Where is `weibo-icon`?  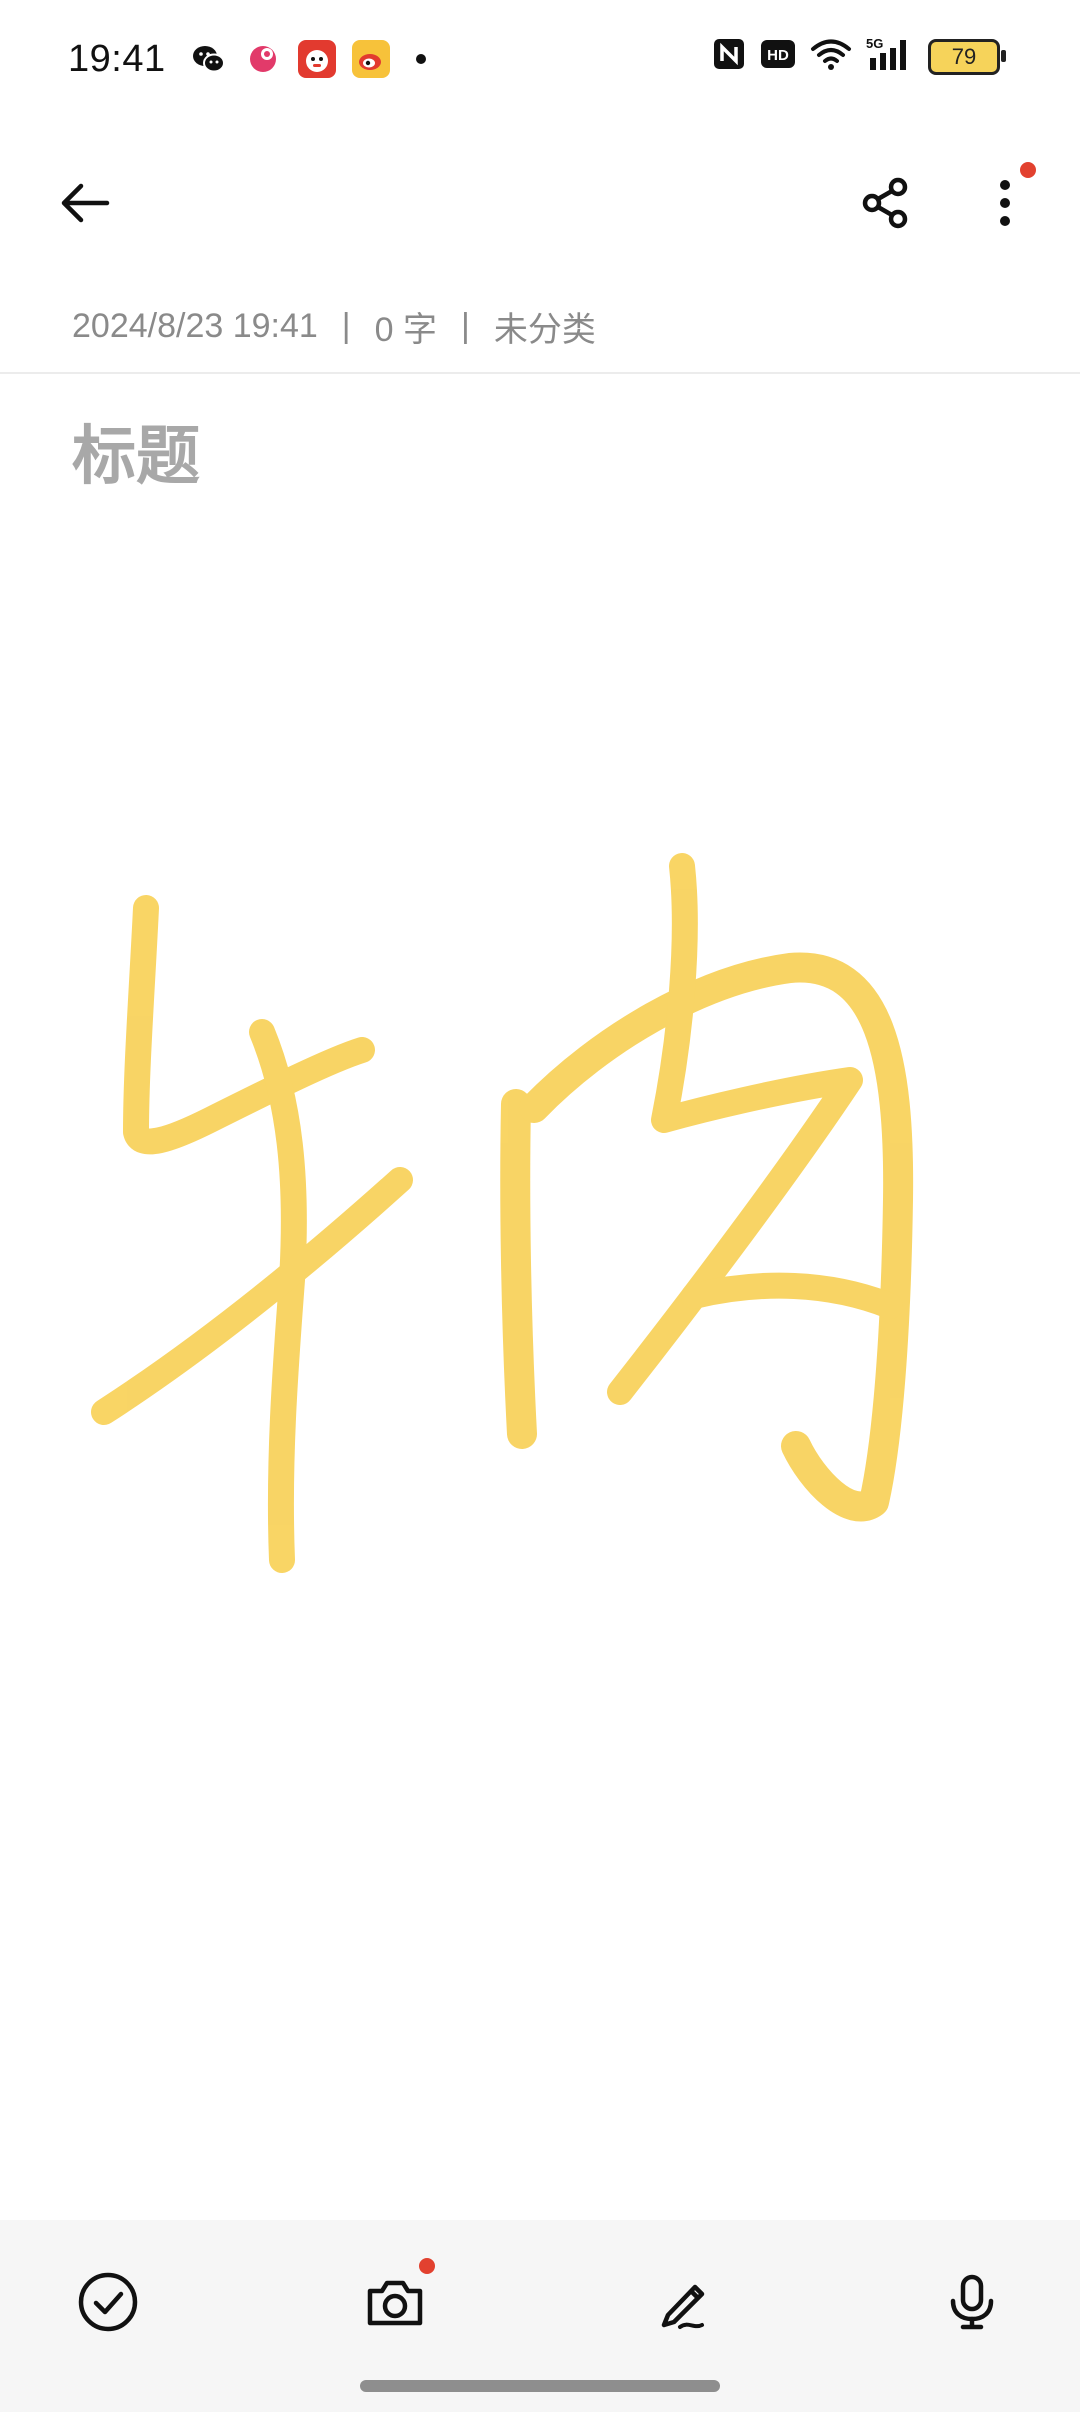 weibo-icon is located at coordinates (371, 59).